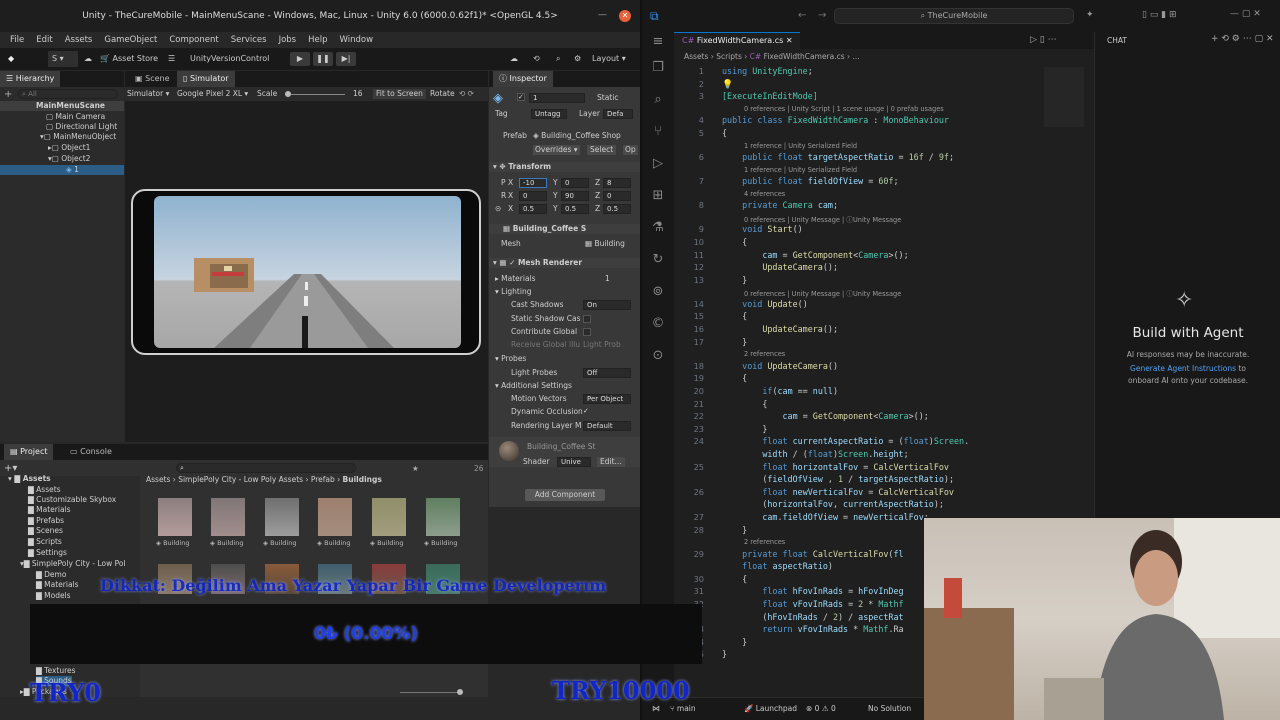  I want to click on tree-item: ▇ Settings, so click(47, 553).